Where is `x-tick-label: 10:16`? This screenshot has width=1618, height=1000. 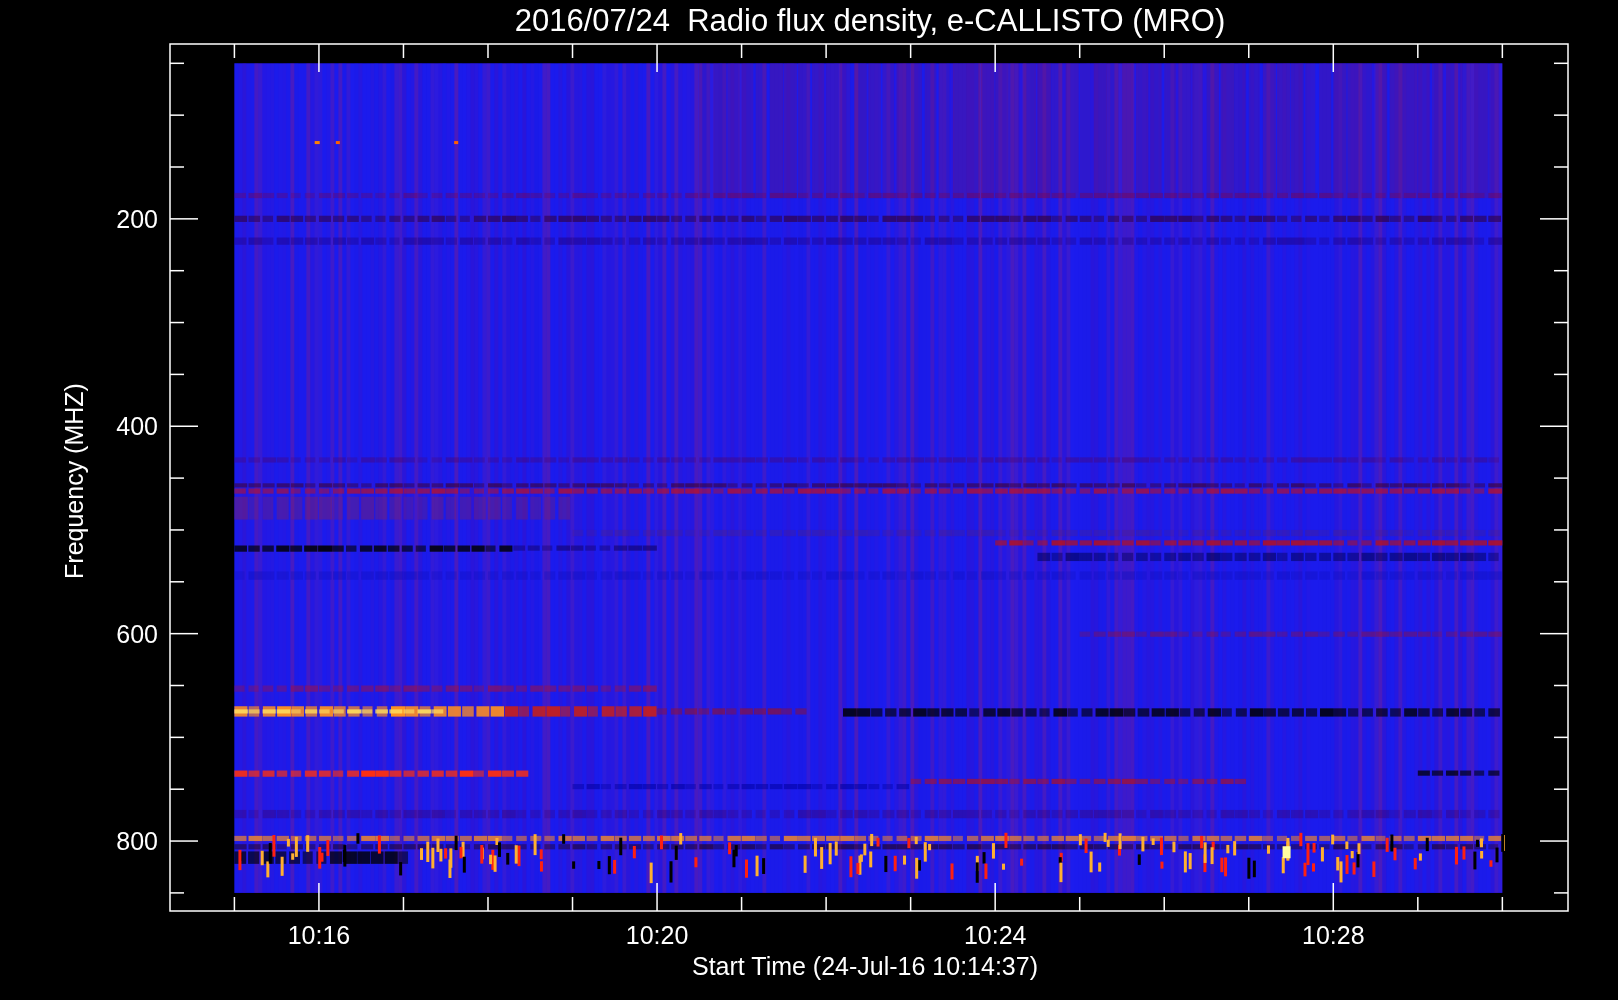
x-tick-label: 10:16 is located at coordinates (319, 935).